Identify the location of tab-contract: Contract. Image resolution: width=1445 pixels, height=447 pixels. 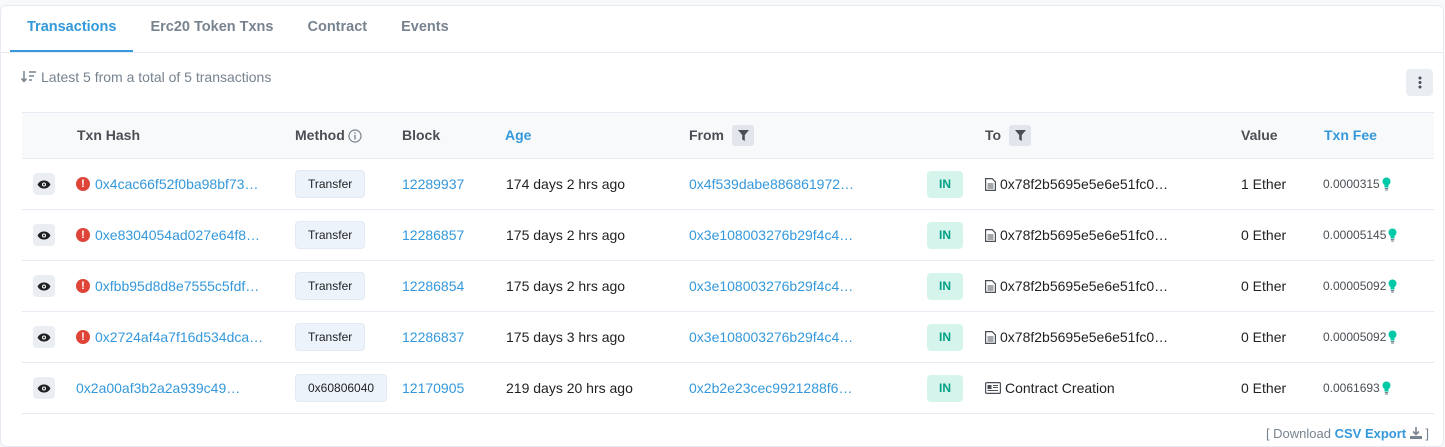
(337, 29).